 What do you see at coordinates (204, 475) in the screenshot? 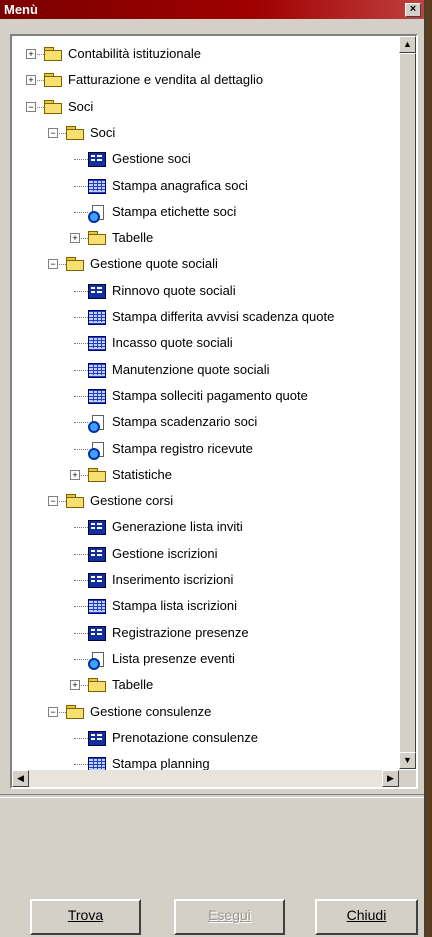
I see `tree-item: + Statistiche` at bounding box center [204, 475].